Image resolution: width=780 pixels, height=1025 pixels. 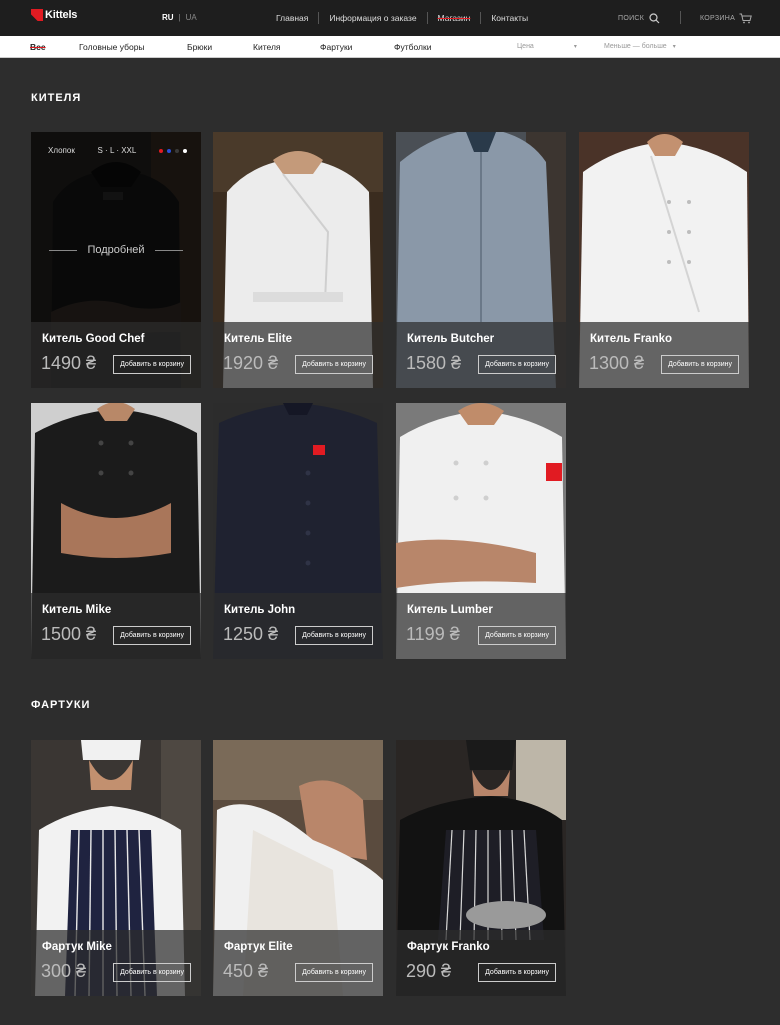 What do you see at coordinates (481, 868) in the screenshot?
I see `product-card: Фартук Franko 290 ₴ Добавить в корзину` at bounding box center [481, 868].